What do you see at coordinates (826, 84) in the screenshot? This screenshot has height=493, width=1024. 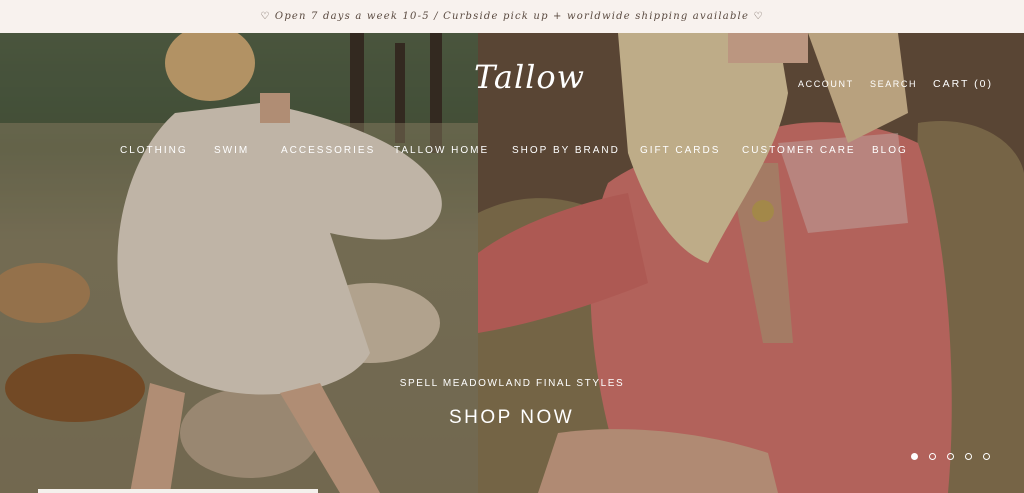 I see `account-link: ACCOUNT` at bounding box center [826, 84].